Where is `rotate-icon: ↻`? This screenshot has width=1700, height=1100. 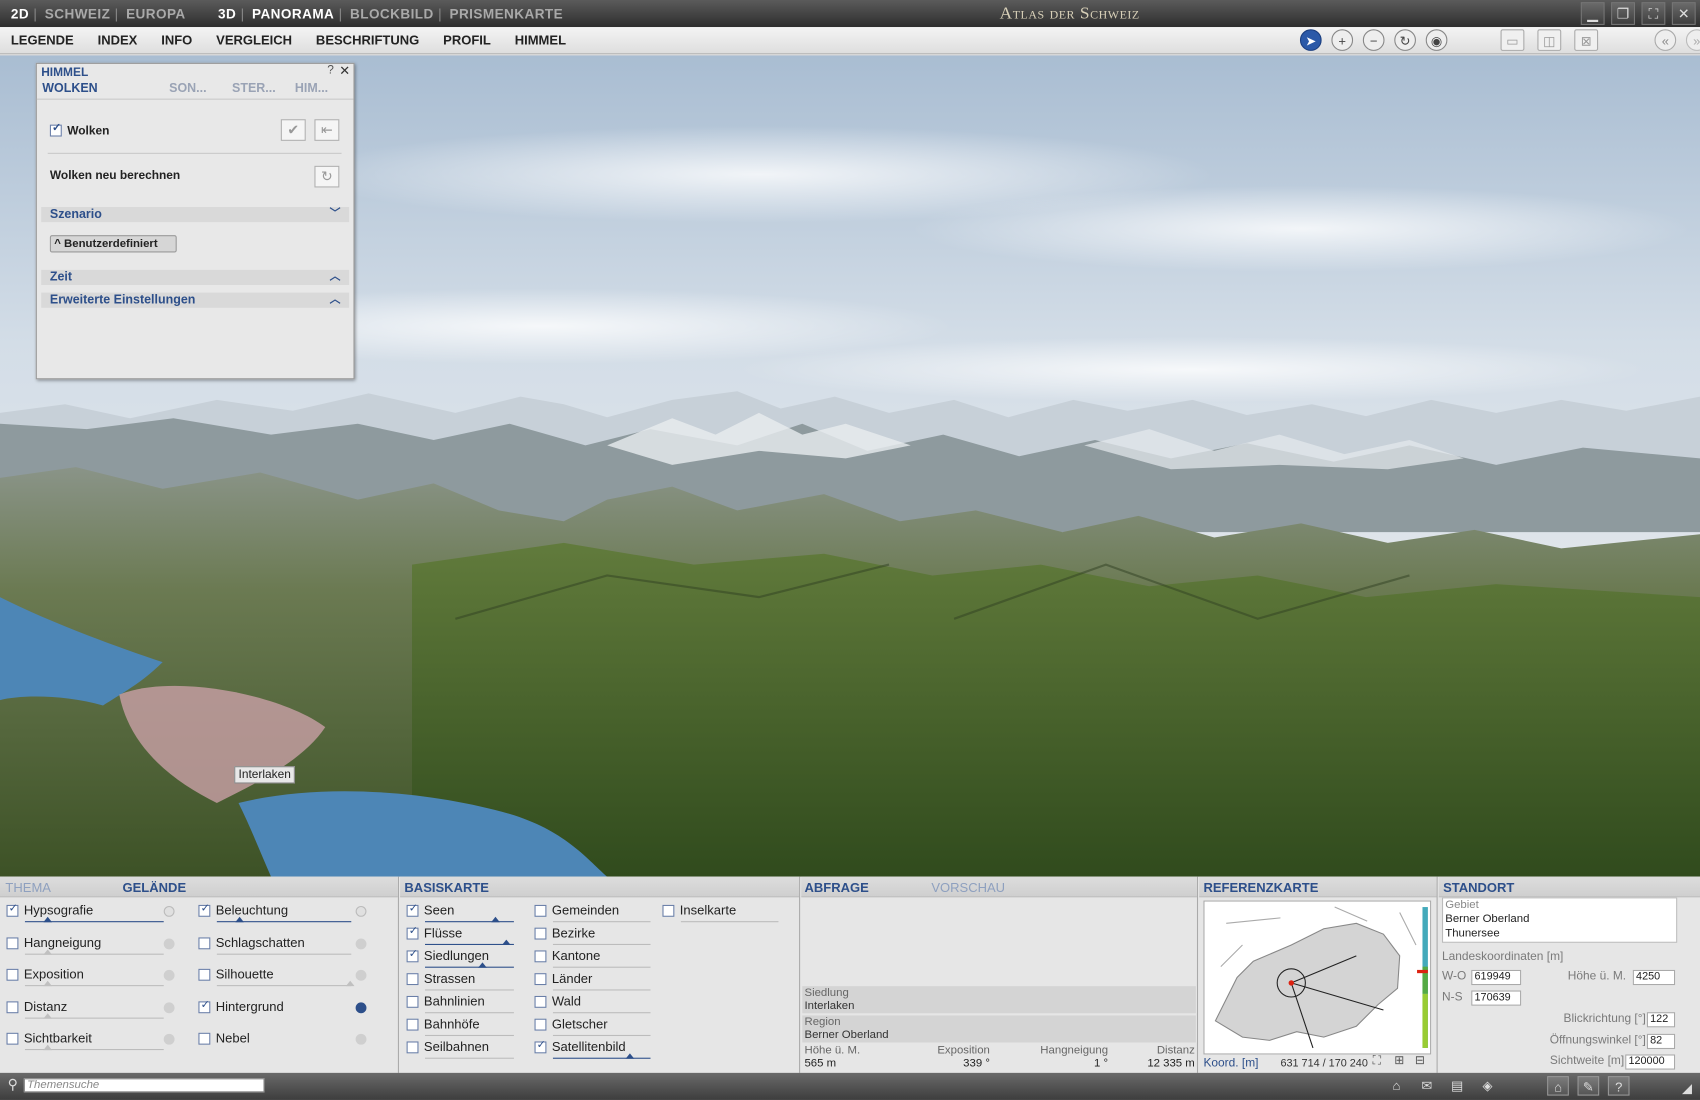 rotate-icon: ↻ is located at coordinates (1405, 40).